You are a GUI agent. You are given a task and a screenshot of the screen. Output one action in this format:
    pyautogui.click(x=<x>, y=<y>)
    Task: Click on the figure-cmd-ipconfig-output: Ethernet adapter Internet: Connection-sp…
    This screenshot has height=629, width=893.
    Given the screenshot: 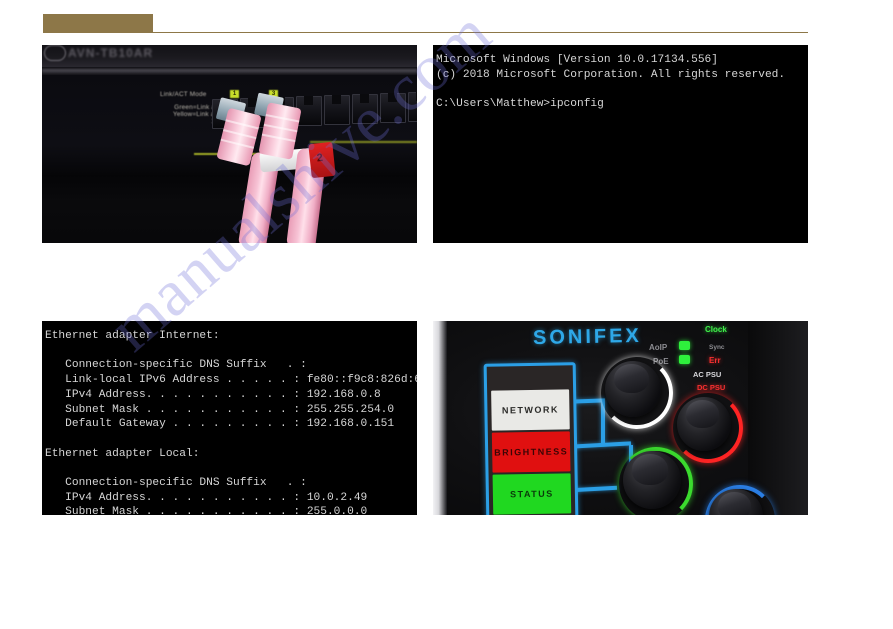 What is the action you would take?
    pyautogui.click(x=229, y=418)
    